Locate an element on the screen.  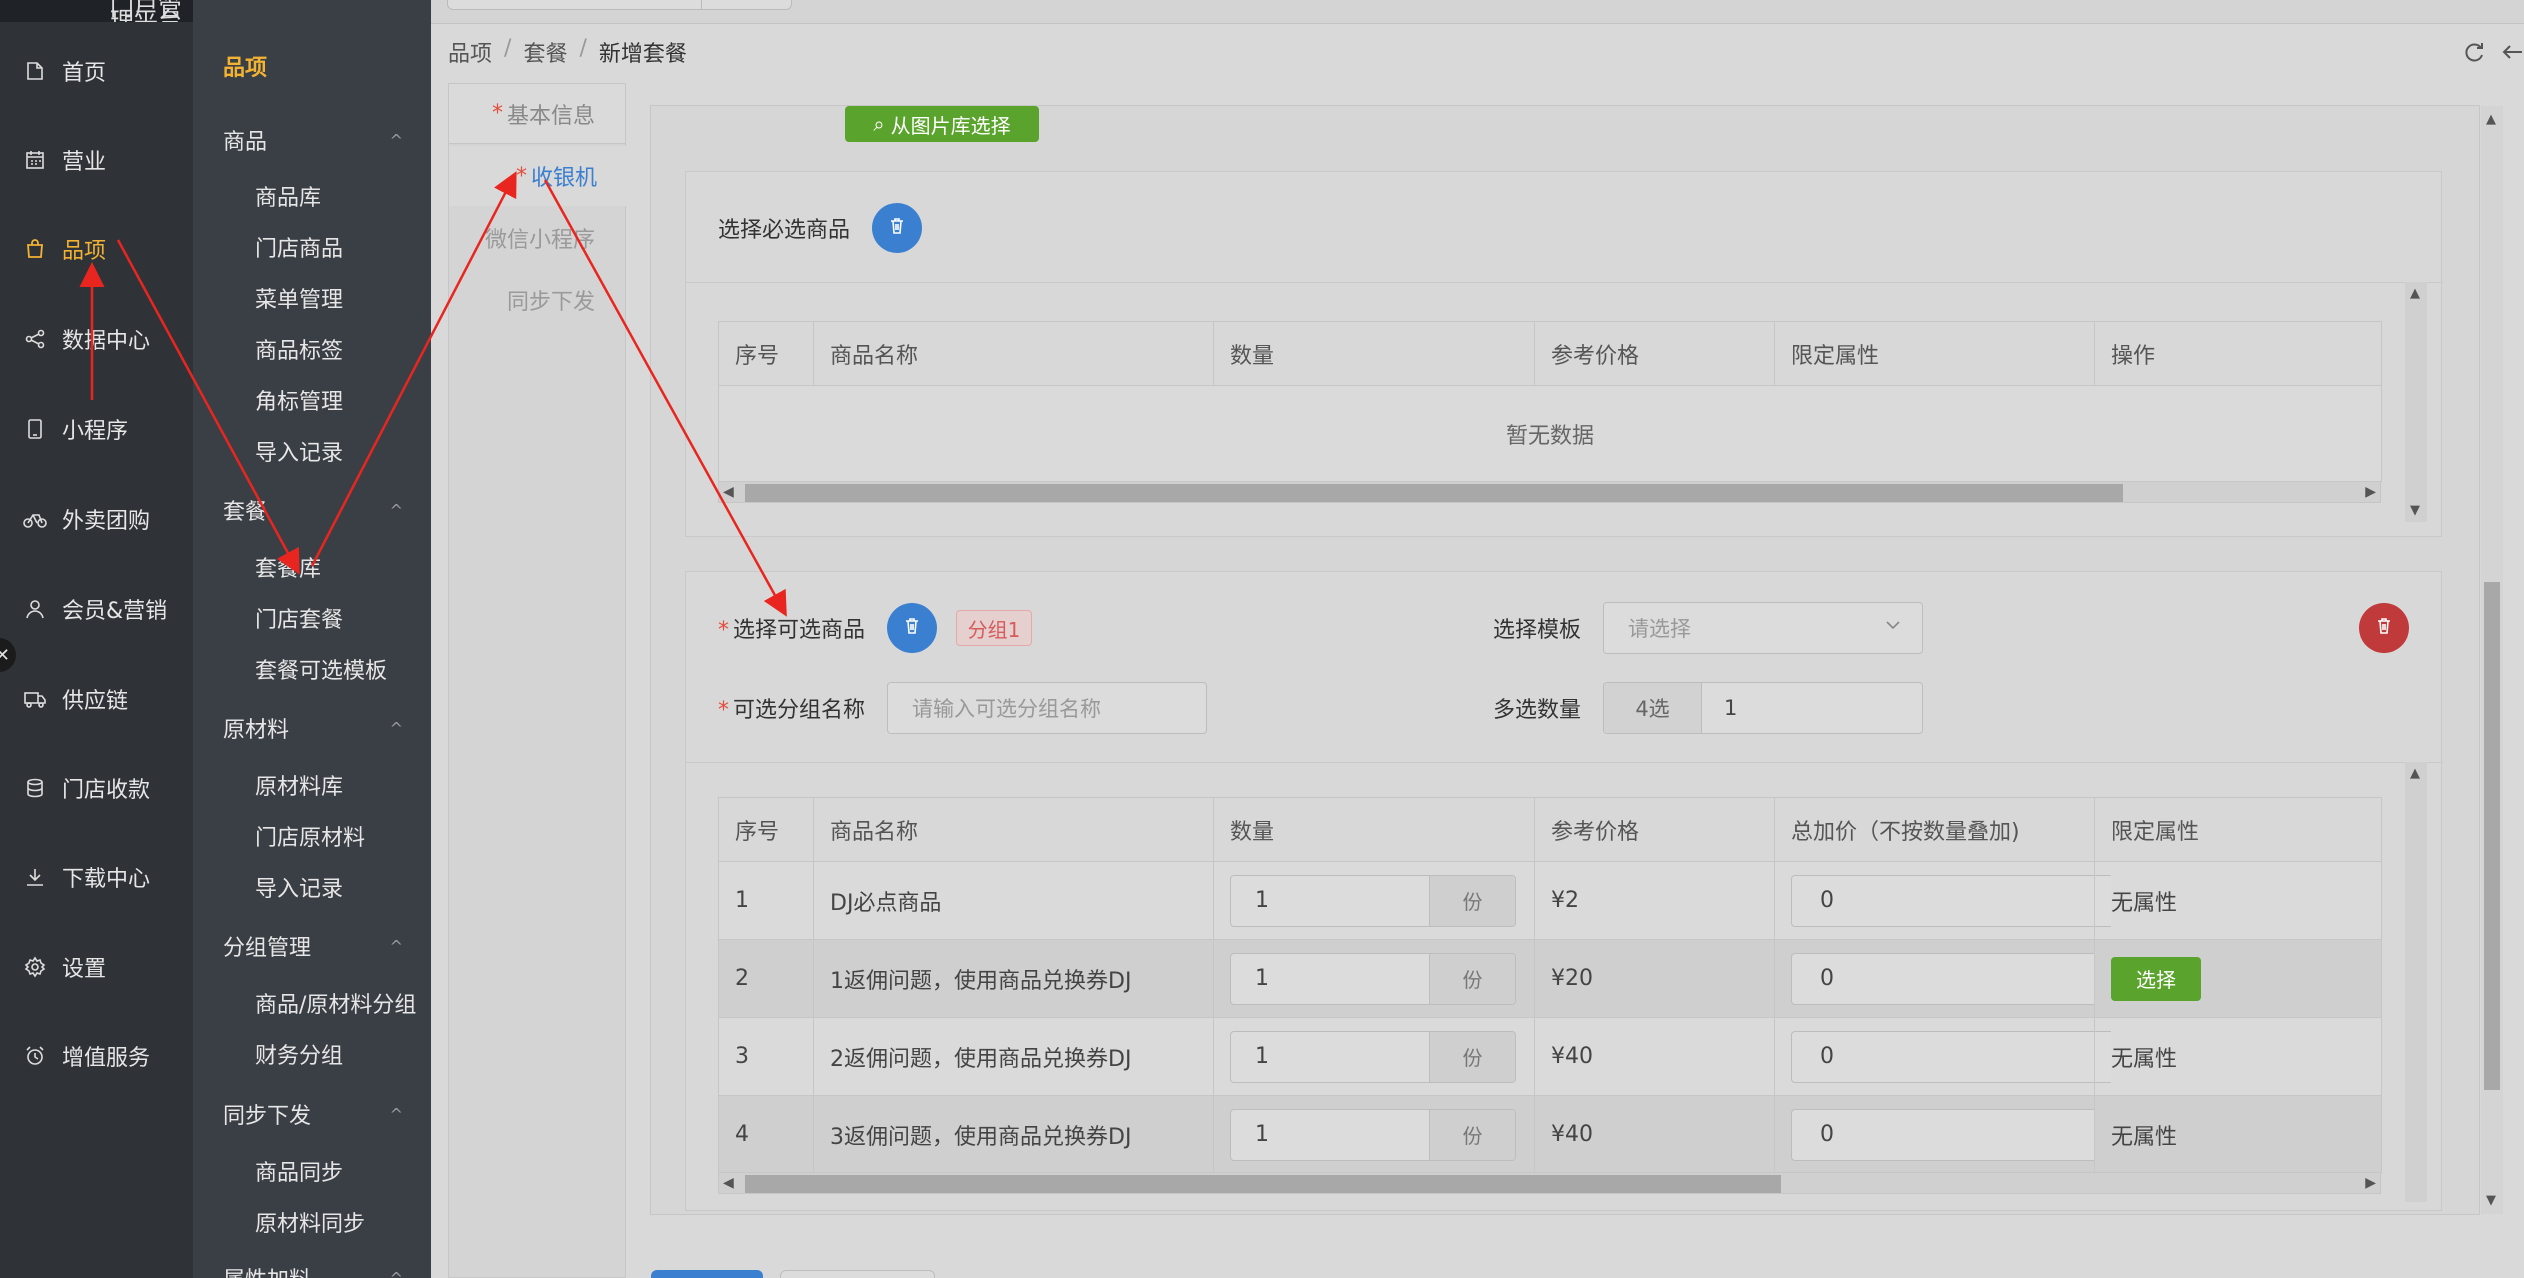
refresh-icon is located at coordinates (2475, 53).